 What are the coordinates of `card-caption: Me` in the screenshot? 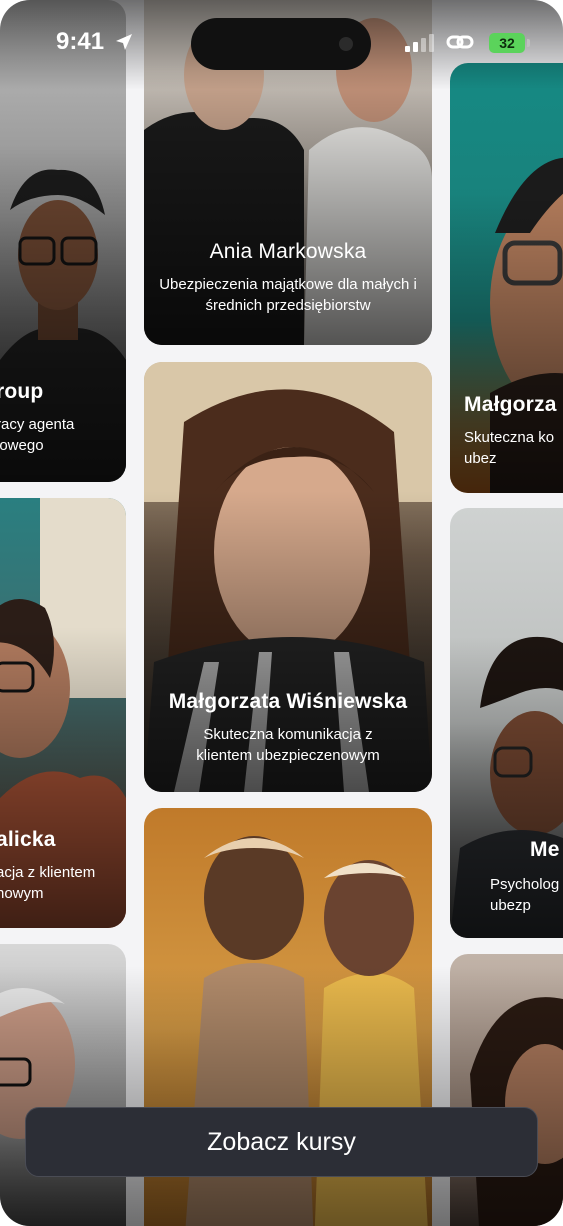 It's located at (546, 850).